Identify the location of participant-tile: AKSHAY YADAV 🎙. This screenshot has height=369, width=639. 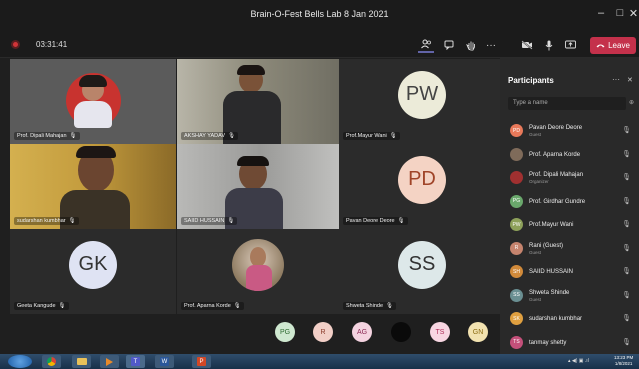
(260, 101).